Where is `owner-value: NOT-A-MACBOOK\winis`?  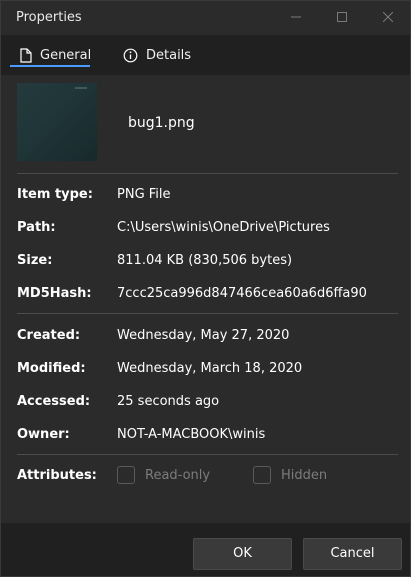
owner-value: NOT-A-MACBOOK\winis is located at coordinates (191, 434).